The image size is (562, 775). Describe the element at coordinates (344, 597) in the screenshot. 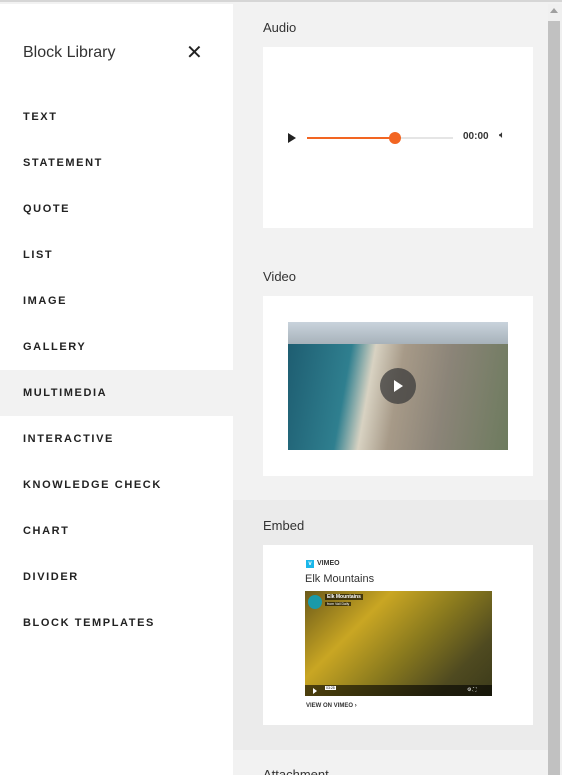

I see `overlay-title: Elk Mountains` at that location.